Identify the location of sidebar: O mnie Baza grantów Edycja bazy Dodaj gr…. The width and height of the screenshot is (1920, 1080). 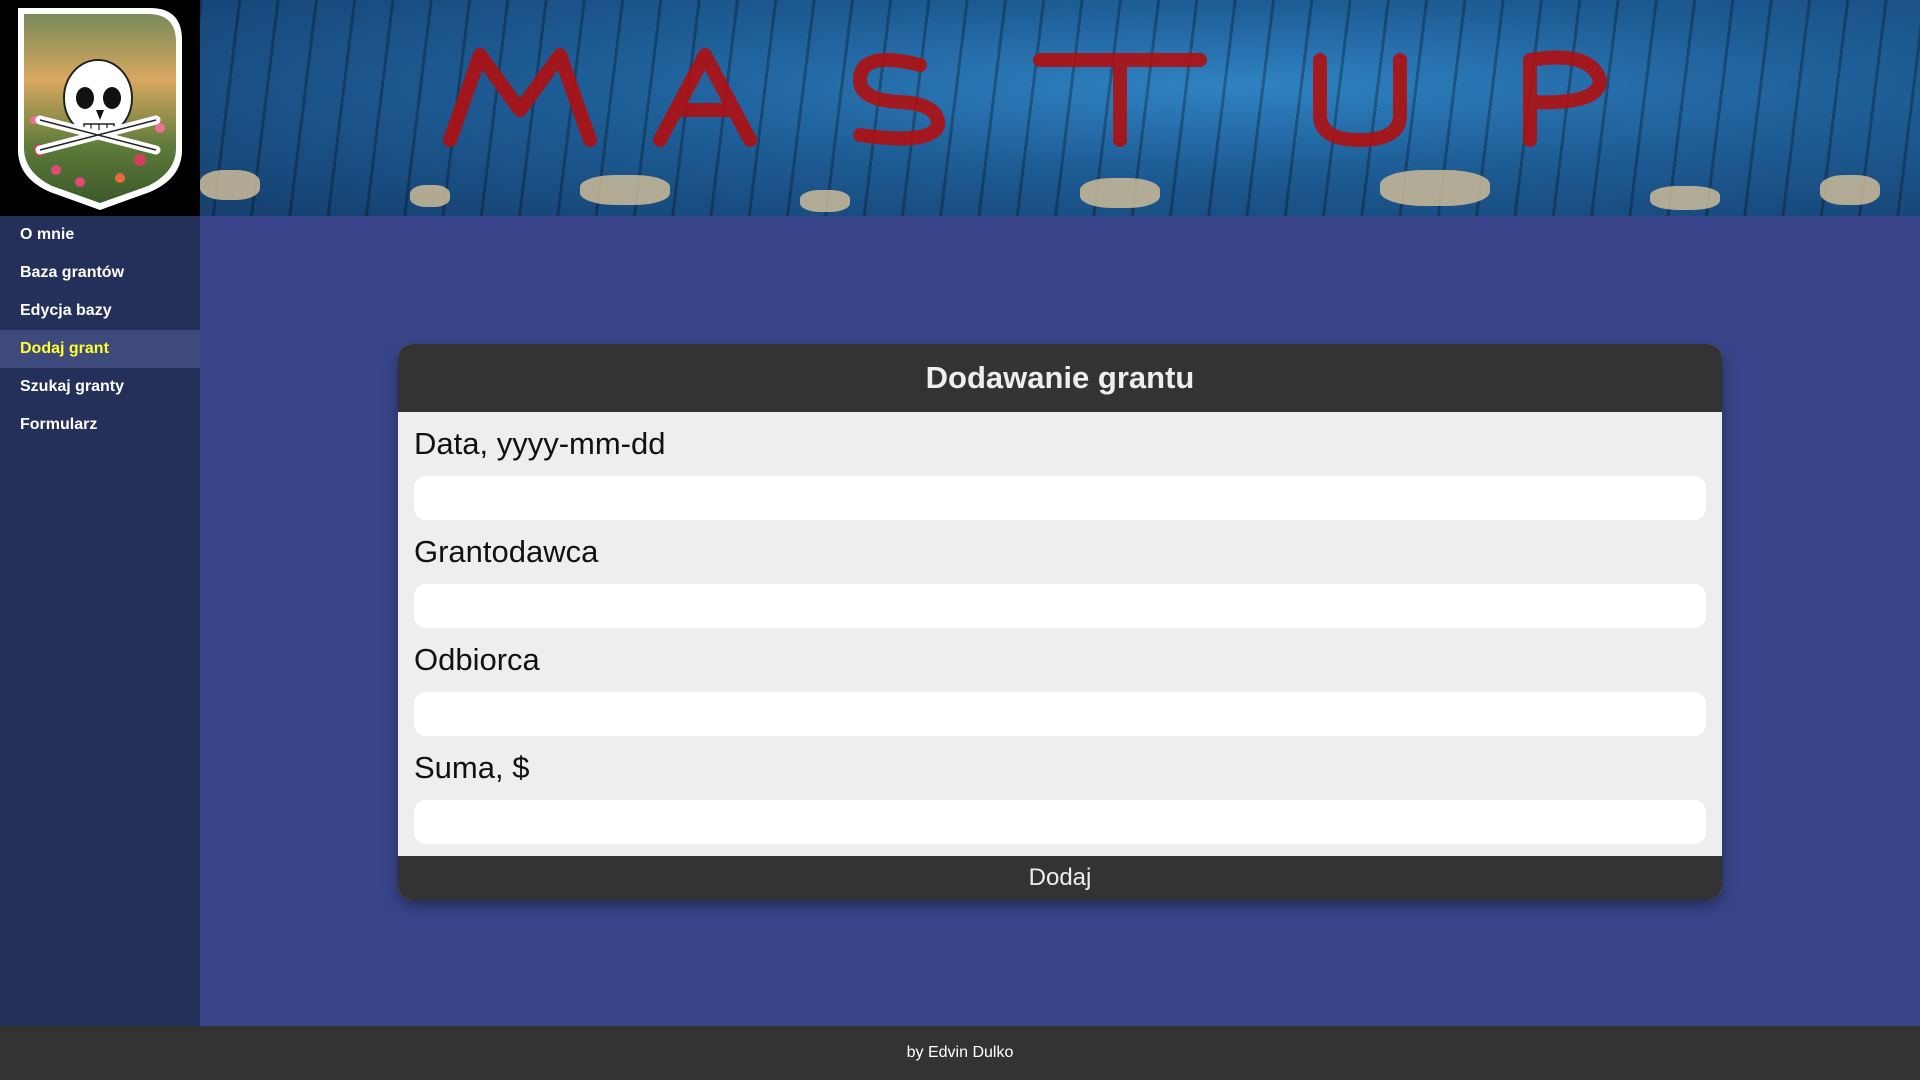
(100, 621).